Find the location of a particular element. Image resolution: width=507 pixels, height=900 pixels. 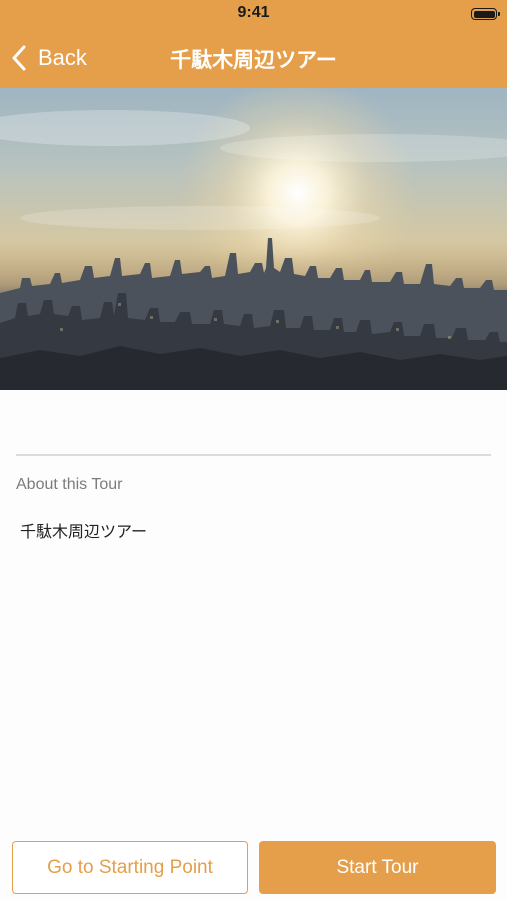

about-section-label: About this Tour is located at coordinates (69, 484).